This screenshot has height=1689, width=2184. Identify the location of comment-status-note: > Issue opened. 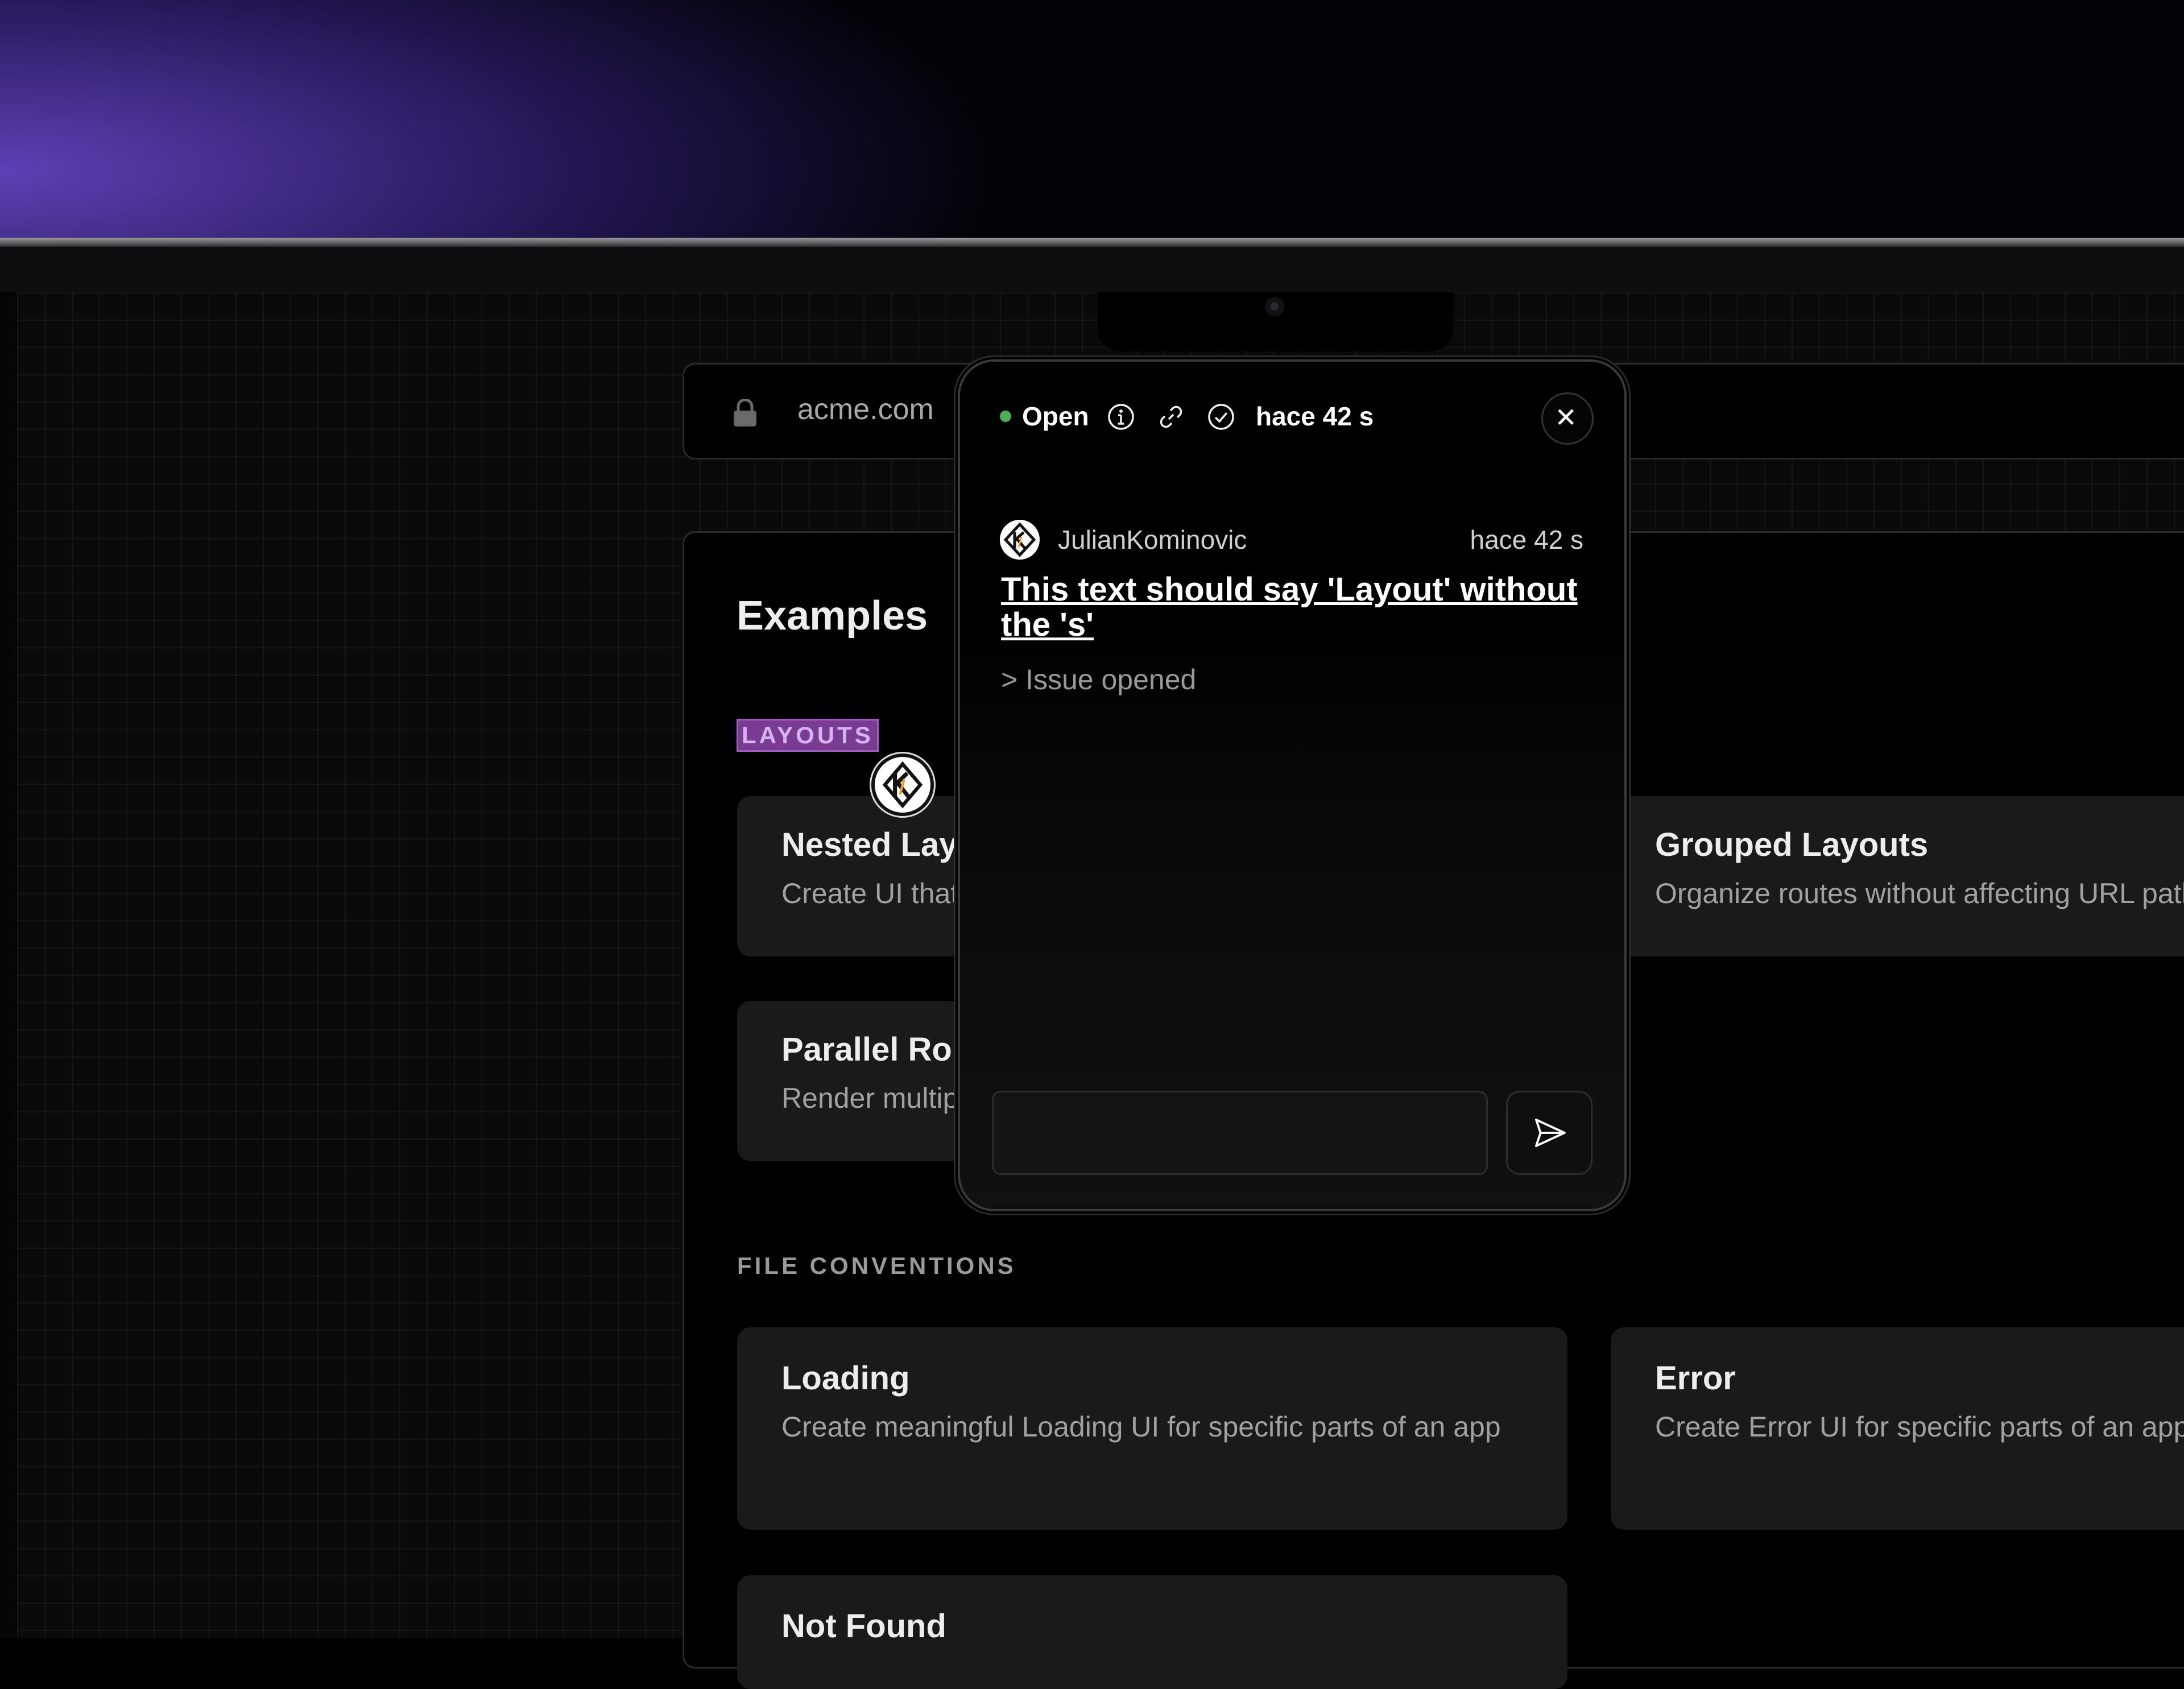
(1099, 680).